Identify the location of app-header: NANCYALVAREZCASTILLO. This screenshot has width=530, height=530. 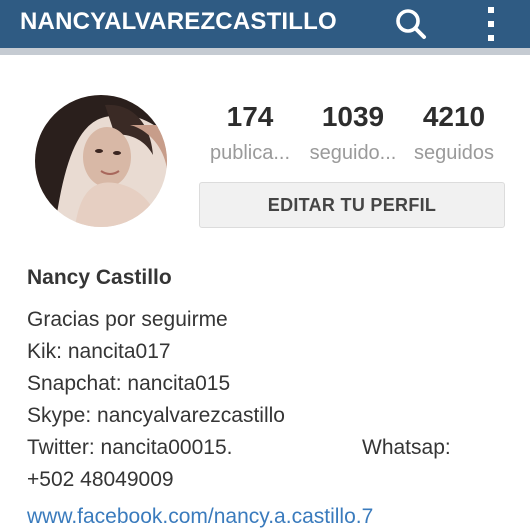
(265, 27).